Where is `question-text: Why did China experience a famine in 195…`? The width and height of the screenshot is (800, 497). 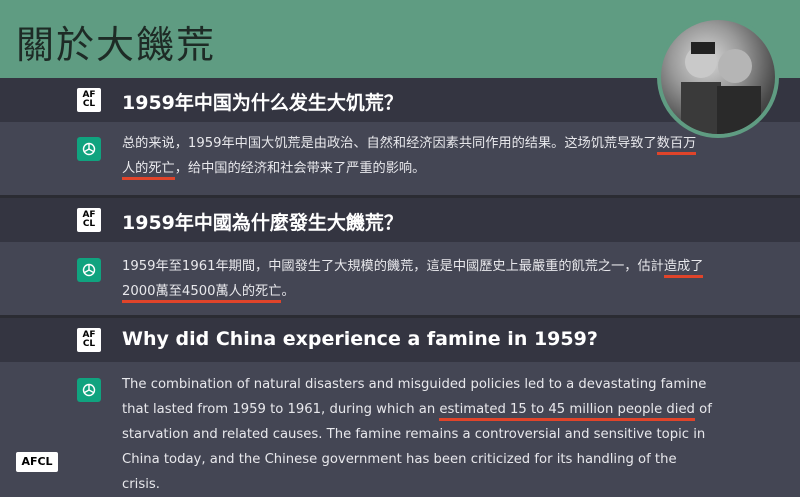 question-text: Why did China experience a famine in 195… is located at coordinates (360, 339).